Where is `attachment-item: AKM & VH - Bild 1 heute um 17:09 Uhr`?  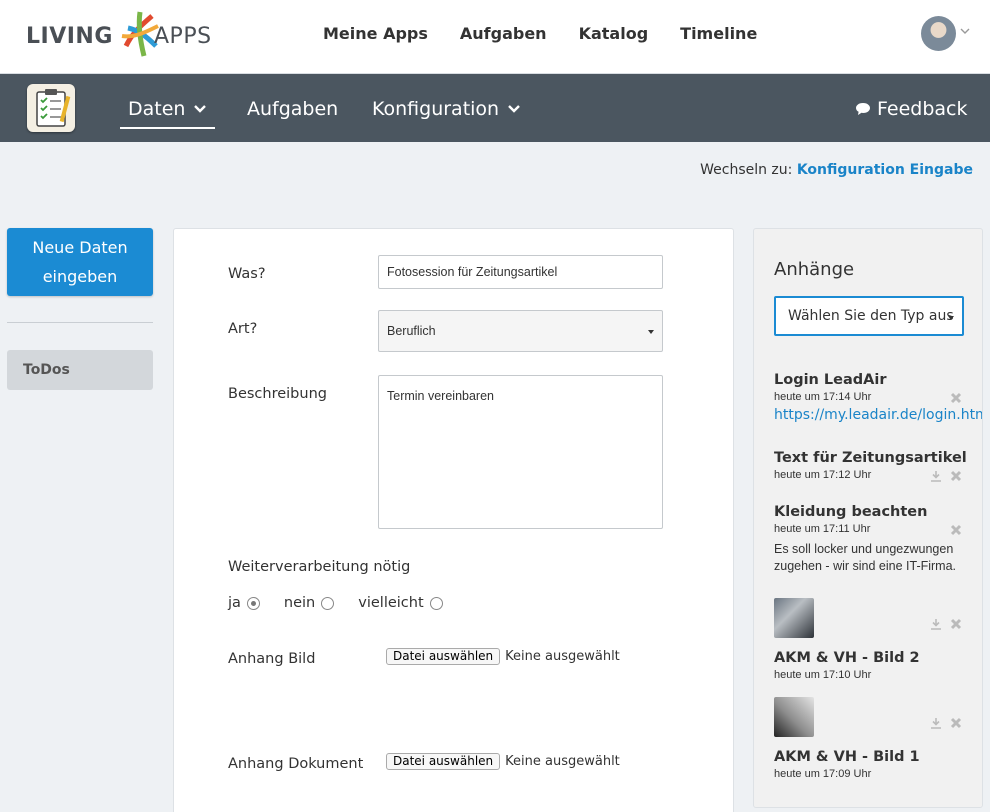 attachment-item: AKM & VH - Bild 1 heute um 17:09 Uhr is located at coordinates (878, 738).